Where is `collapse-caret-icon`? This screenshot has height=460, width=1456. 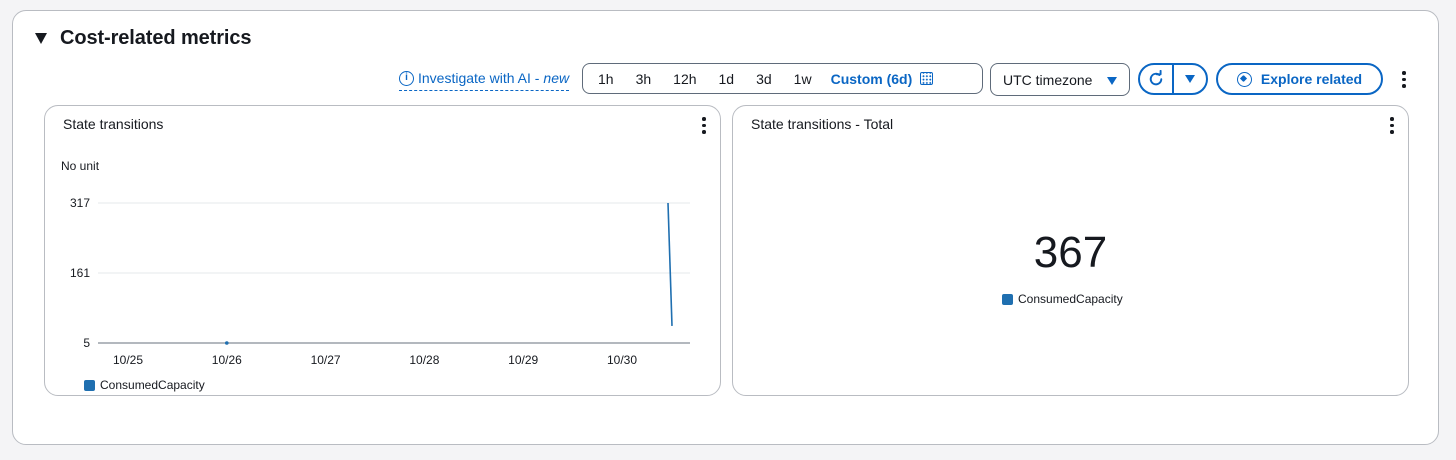 collapse-caret-icon is located at coordinates (41, 38).